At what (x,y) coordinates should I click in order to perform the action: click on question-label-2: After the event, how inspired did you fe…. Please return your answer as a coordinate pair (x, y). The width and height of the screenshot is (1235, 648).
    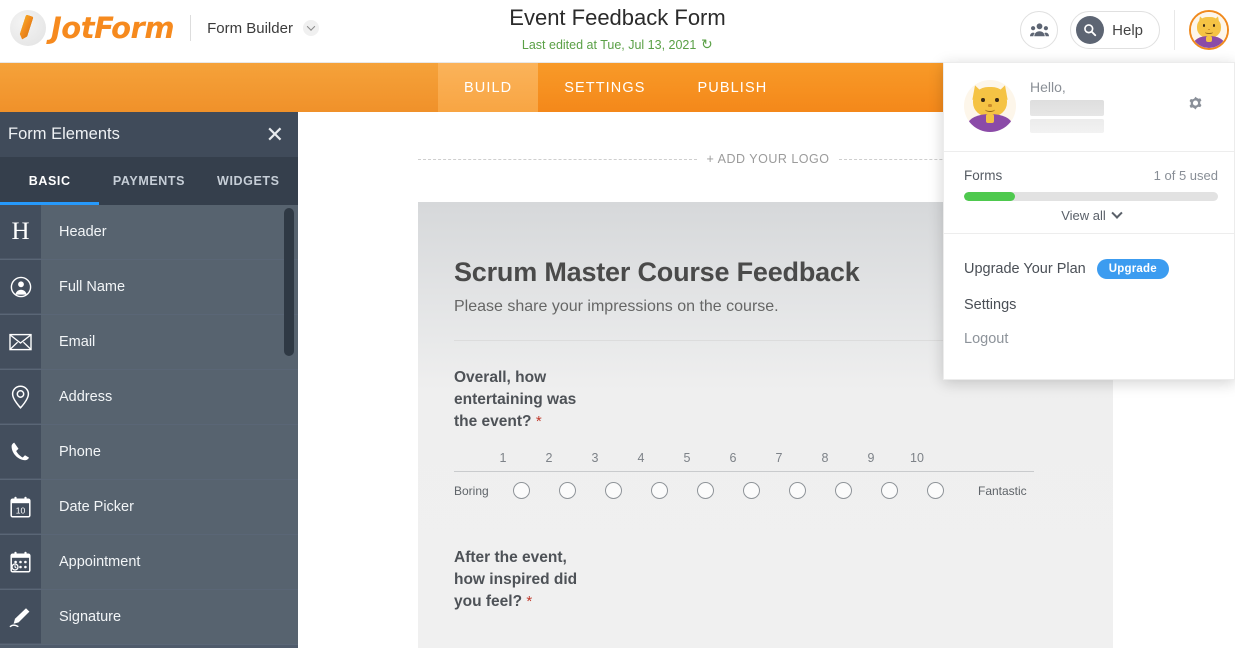
    Looking at the image, I should click on (524, 580).